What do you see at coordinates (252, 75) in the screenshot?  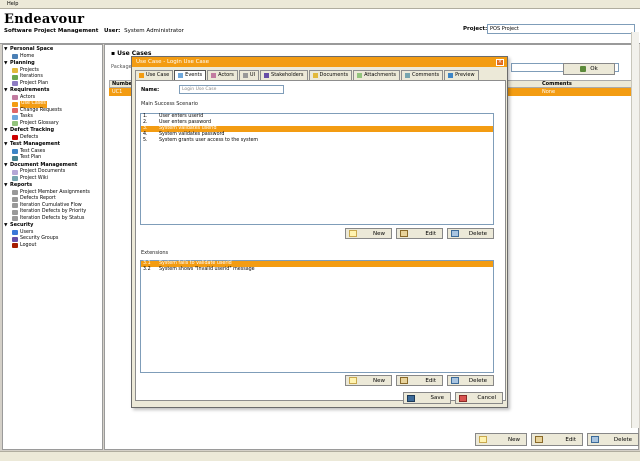 I see `tab-label: UI` at bounding box center [252, 75].